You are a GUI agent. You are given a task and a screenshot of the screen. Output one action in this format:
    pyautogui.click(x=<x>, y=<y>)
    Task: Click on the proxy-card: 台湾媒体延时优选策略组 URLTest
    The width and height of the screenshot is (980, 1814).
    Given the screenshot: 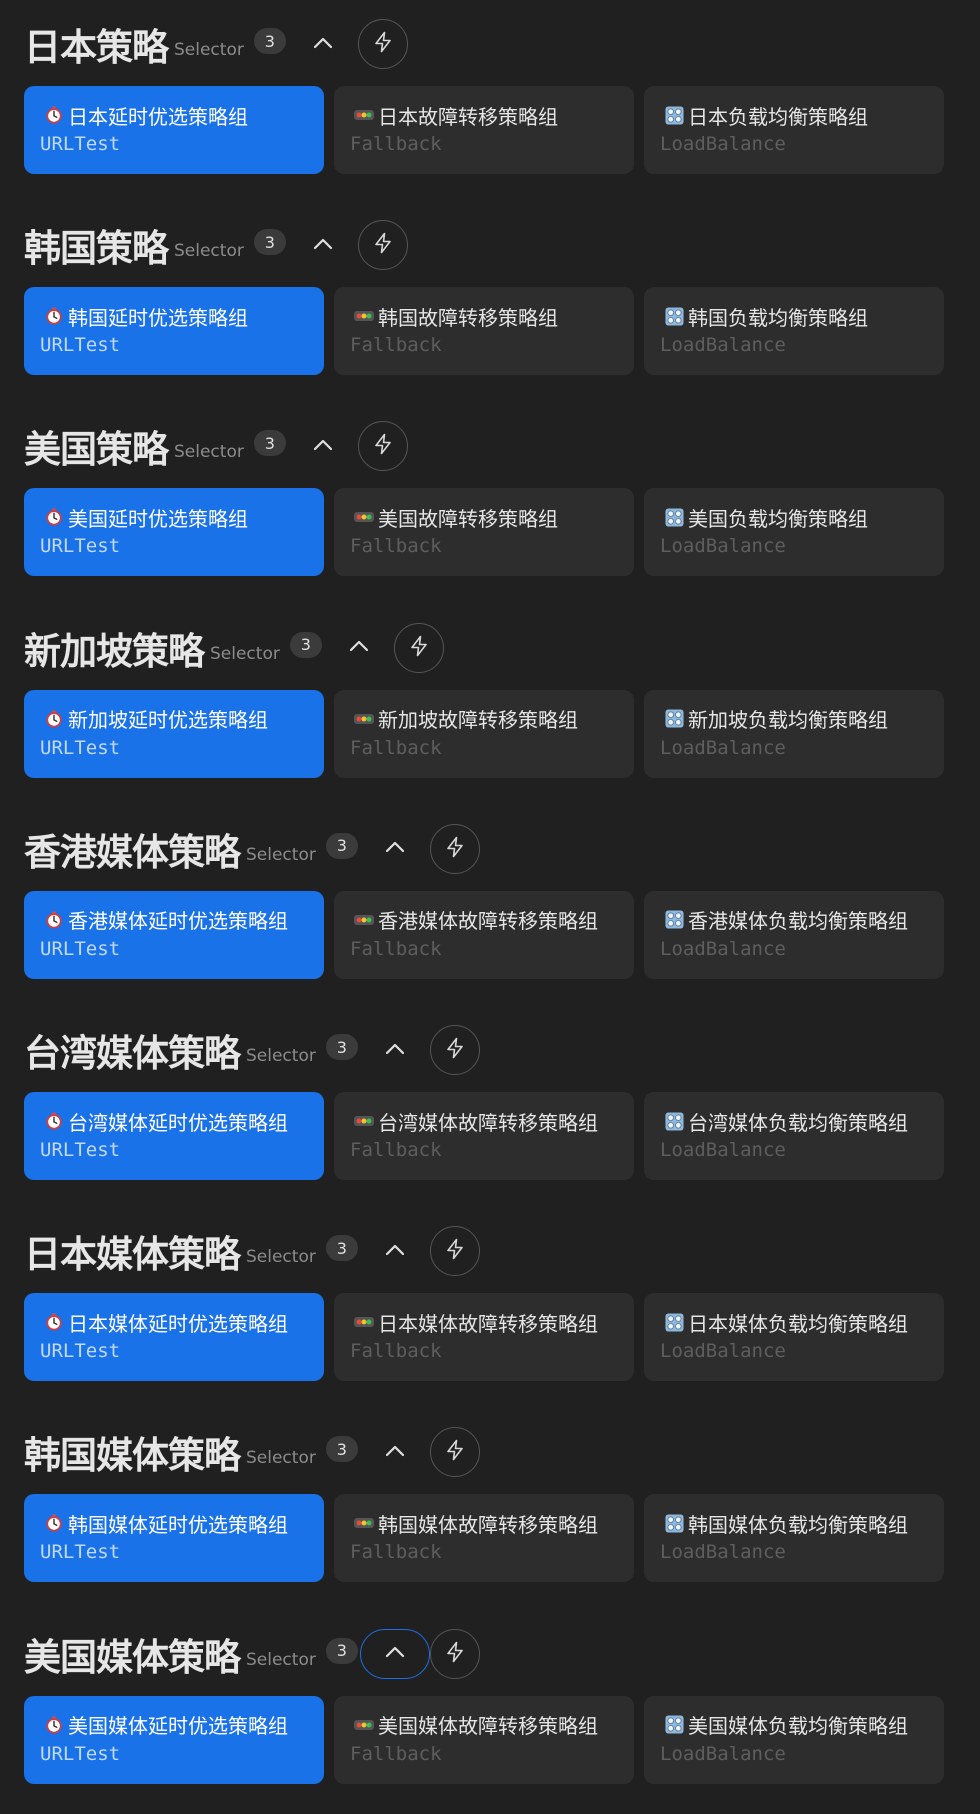 What is the action you would take?
    pyautogui.click(x=174, y=1136)
    